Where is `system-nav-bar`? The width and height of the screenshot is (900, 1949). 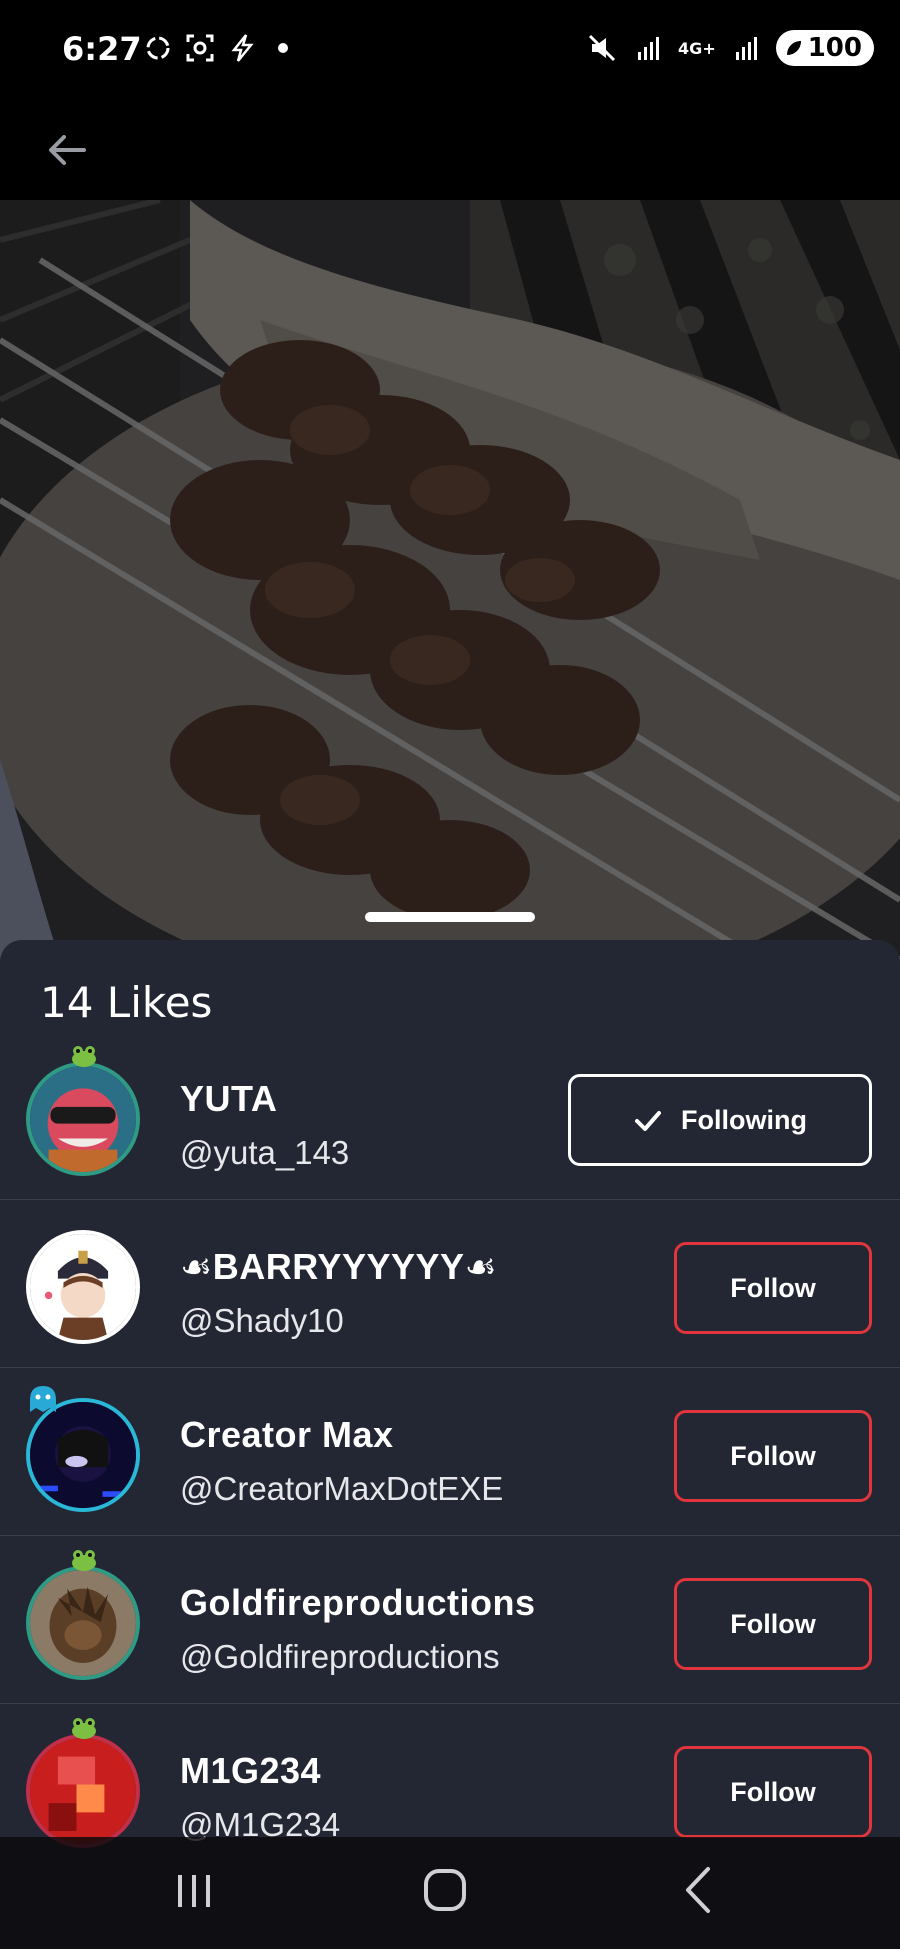 system-nav-bar is located at coordinates (450, 1893).